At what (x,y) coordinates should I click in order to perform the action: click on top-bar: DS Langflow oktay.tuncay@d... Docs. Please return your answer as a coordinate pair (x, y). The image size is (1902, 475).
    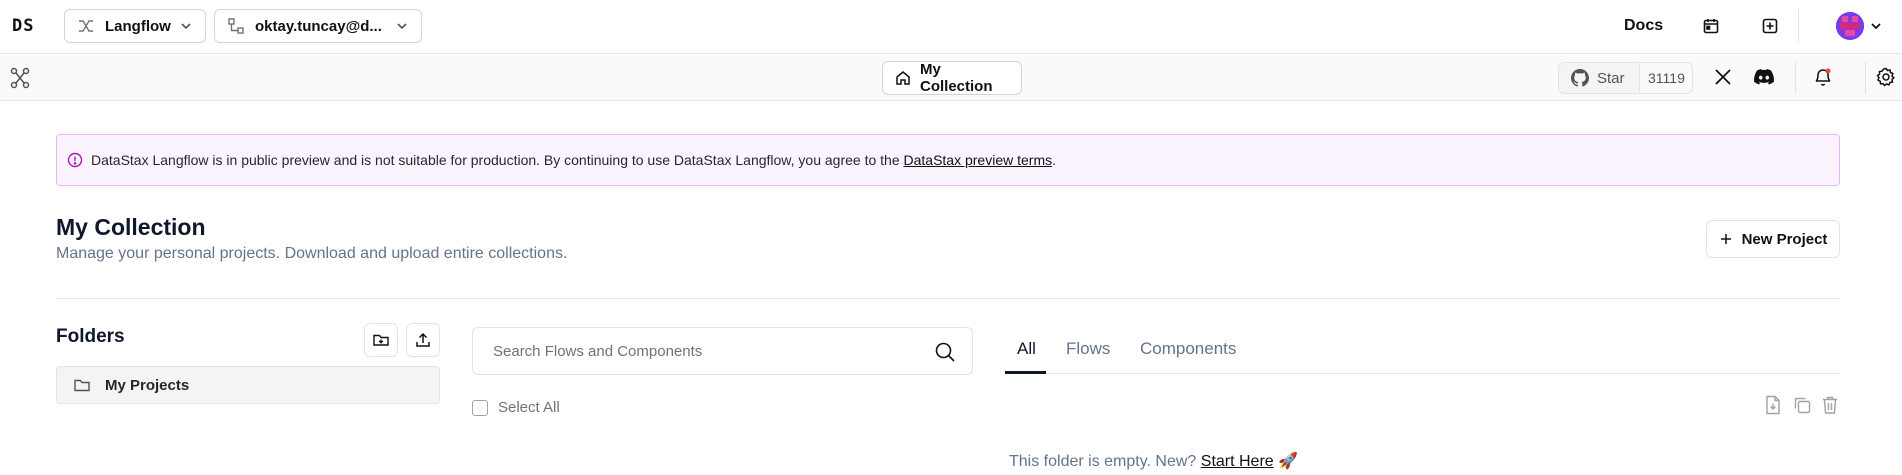
    Looking at the image, I should click on (951, 27).